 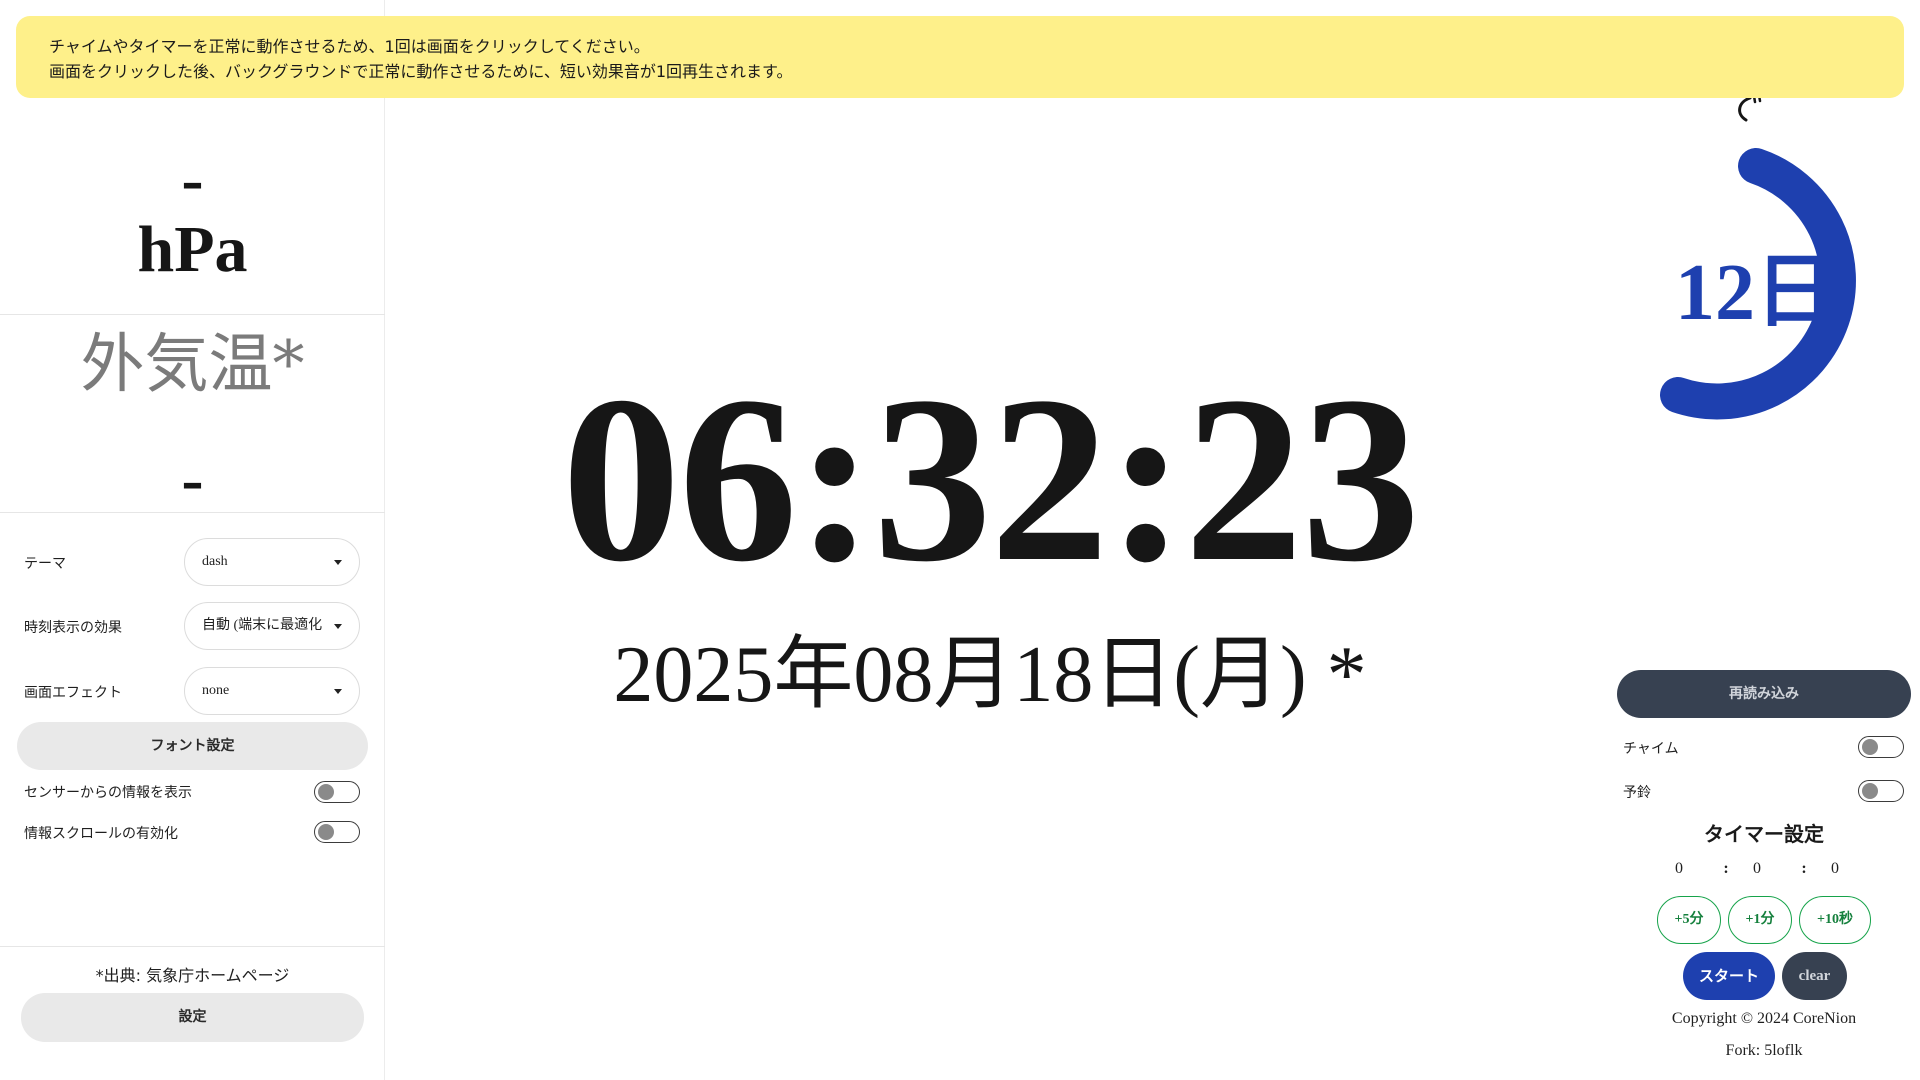 What do you see at coordinates (1760, 920) in the screenshot?
I see `add-1-minute-button: +1分` at bounding box center [1760, 920].